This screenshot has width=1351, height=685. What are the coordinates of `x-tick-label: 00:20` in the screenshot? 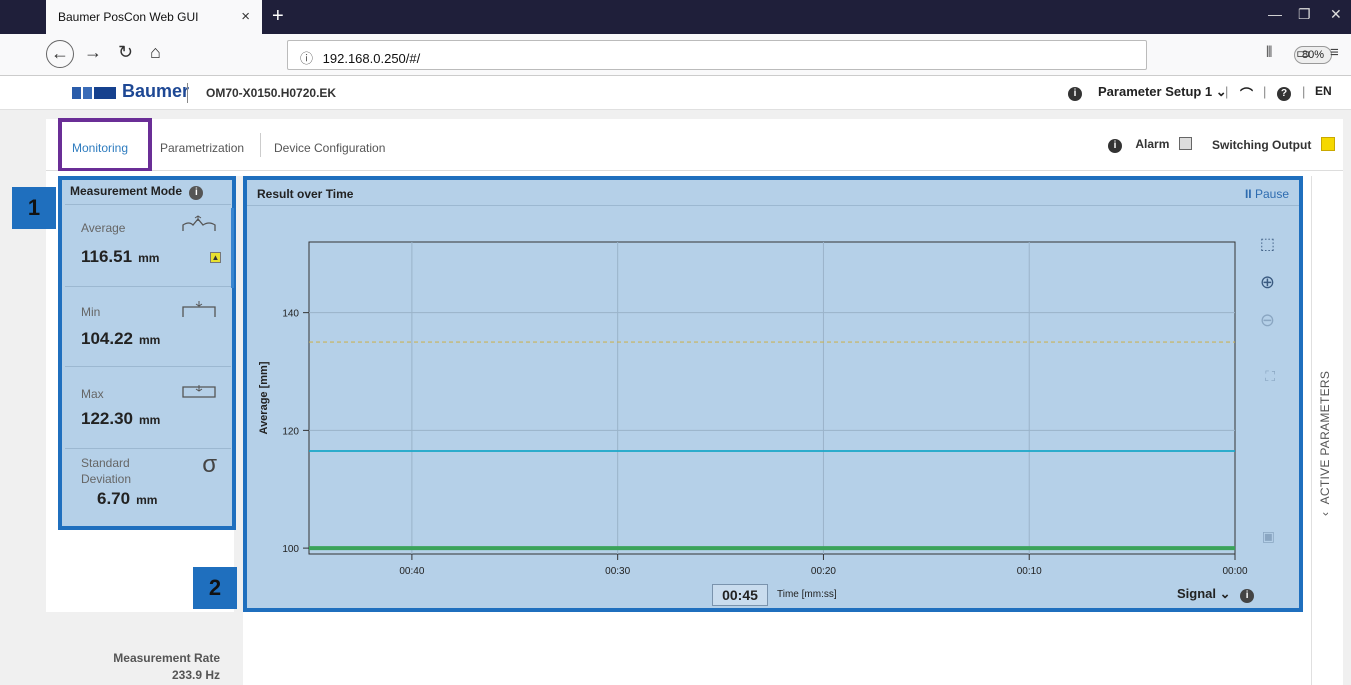 It's located at (823, 571).